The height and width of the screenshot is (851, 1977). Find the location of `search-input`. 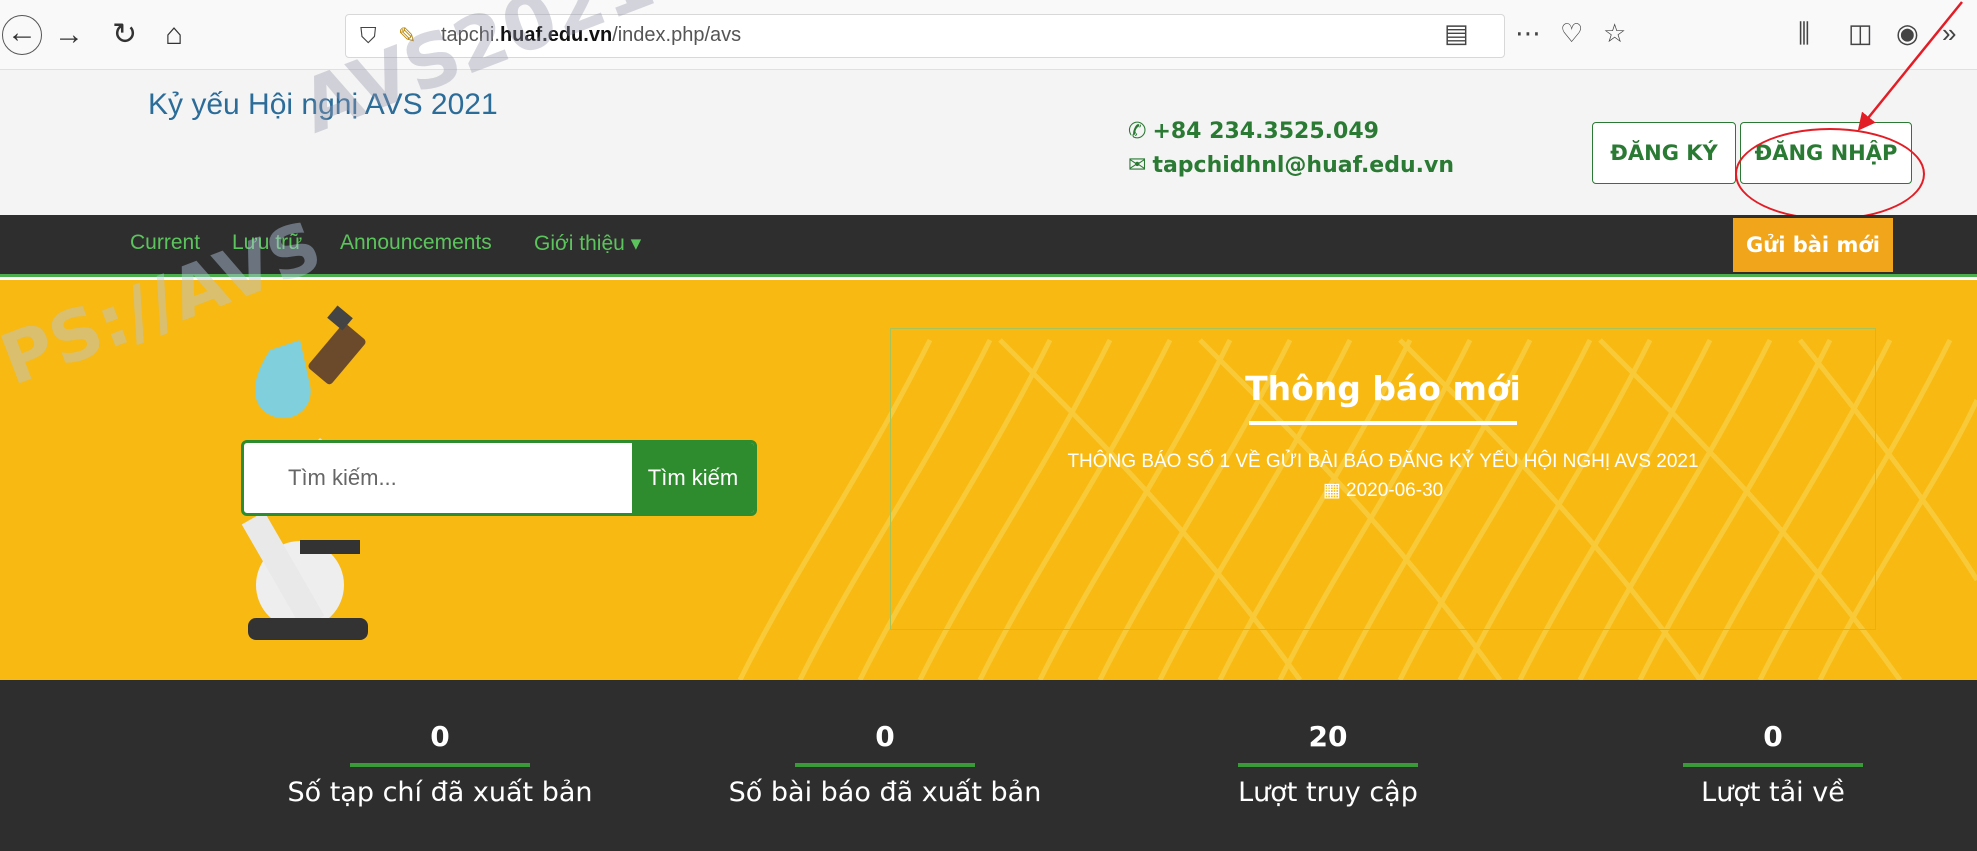

search-input is located at coordinates (439, 478).